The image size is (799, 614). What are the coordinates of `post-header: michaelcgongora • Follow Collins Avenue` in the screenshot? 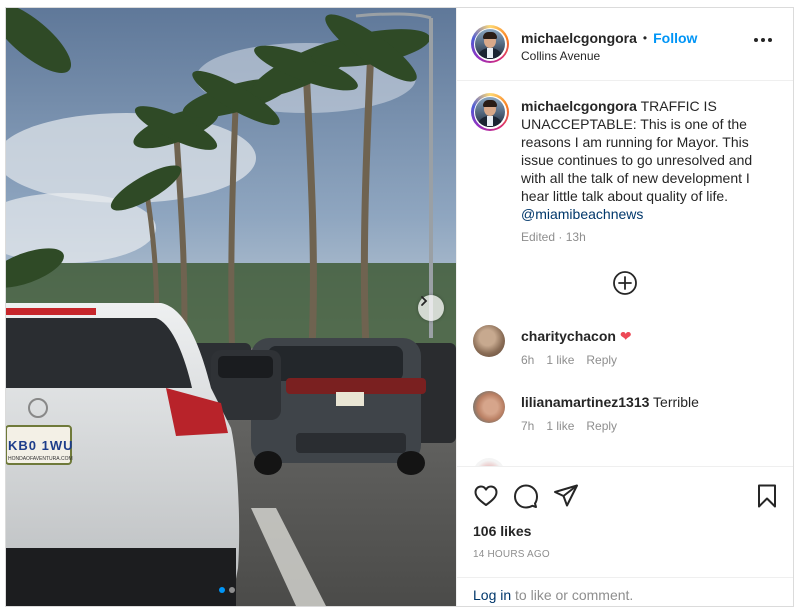 It's located at (625, 44).